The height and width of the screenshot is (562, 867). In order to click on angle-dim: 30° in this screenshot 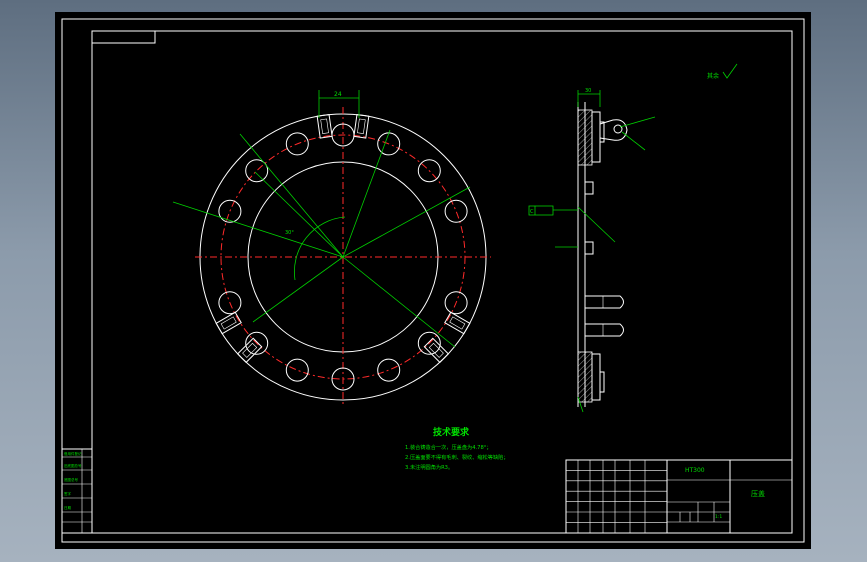, I will do `click(289, 233)`.